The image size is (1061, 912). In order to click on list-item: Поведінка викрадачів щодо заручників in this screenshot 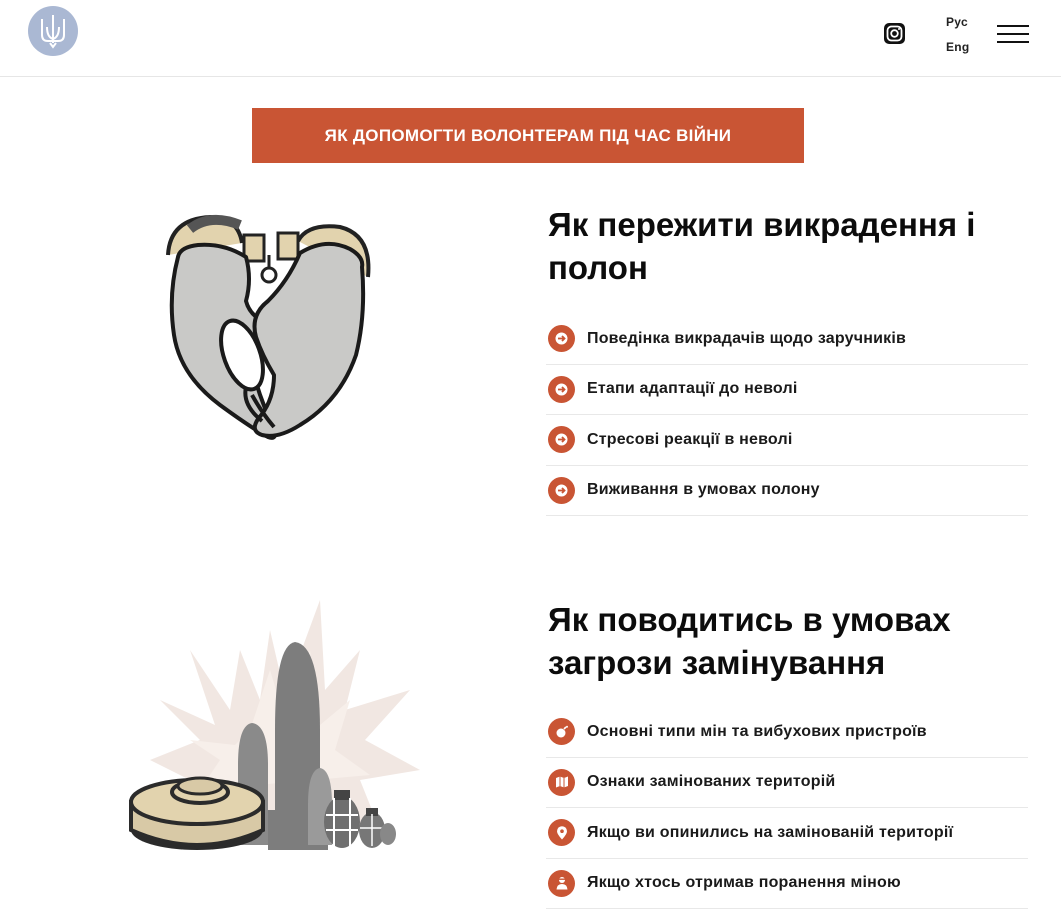, I will do `click(787, 339)`.